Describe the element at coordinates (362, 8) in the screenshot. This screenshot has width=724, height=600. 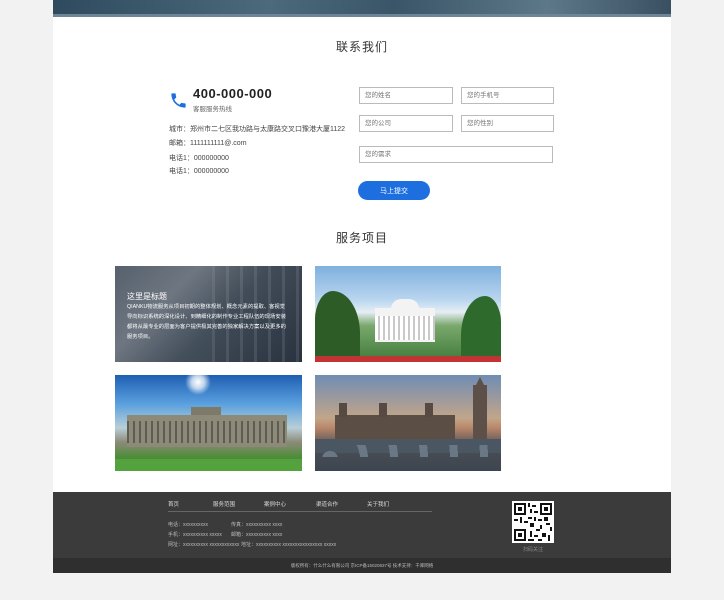
I see `hero-banner-image` at that location.